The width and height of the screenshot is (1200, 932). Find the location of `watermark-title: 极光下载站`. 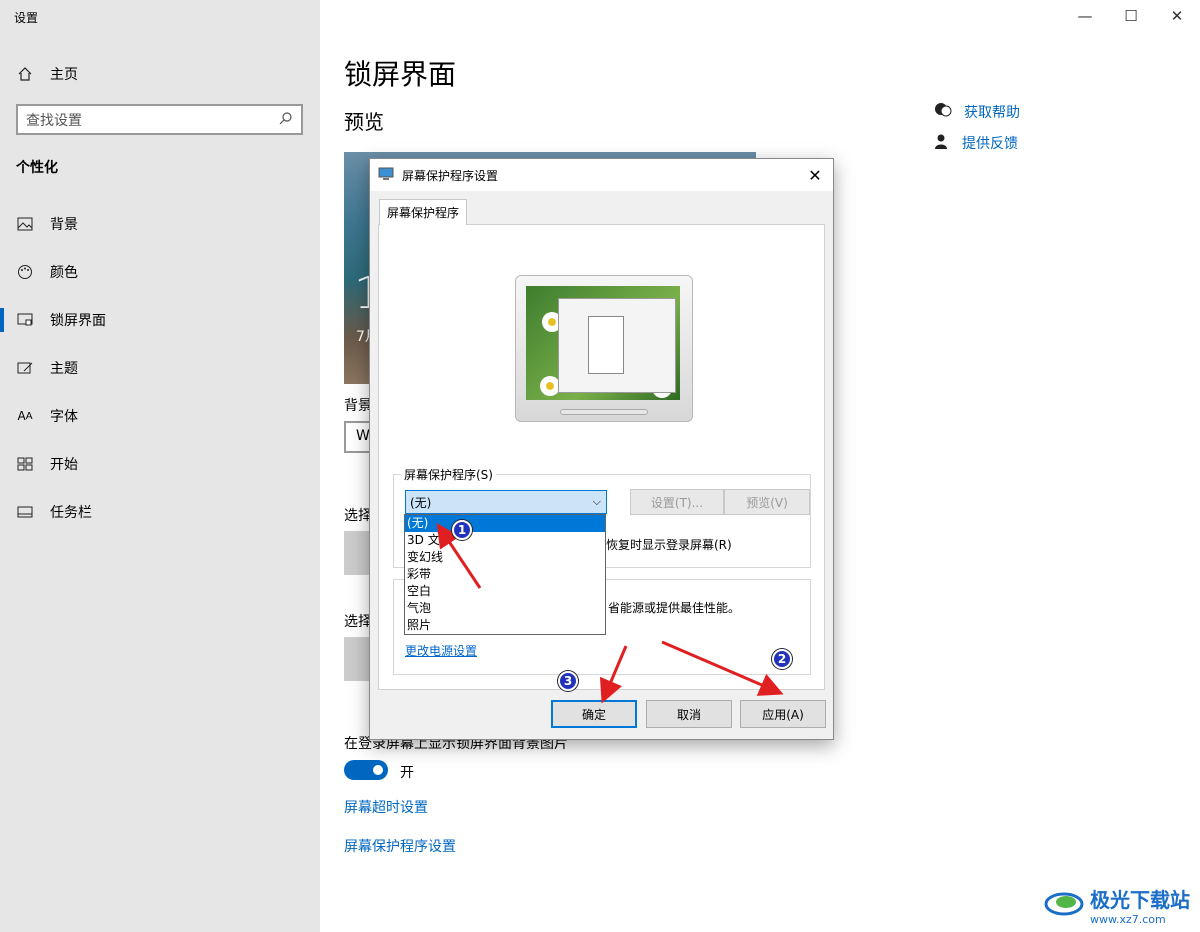

watermark-title: 极光下载站 is located at coordinates (1140, 900).